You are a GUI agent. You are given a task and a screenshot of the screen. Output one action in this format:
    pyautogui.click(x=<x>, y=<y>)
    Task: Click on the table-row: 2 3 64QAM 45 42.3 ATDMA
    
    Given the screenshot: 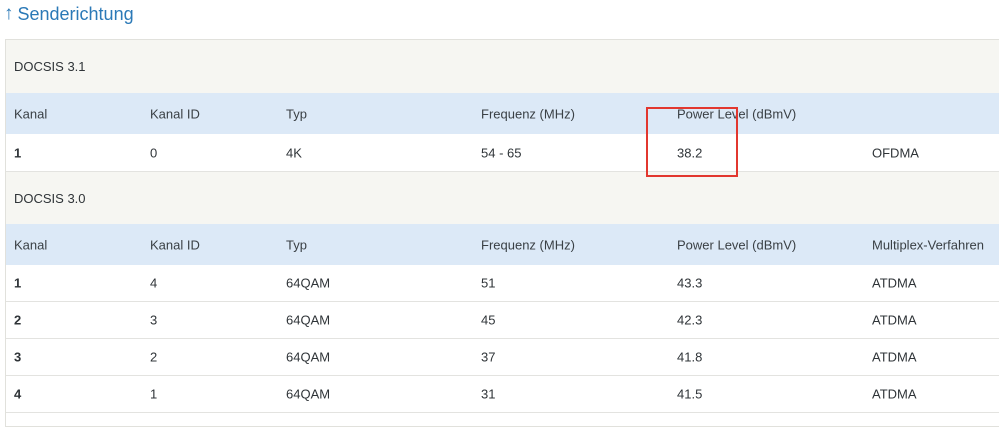 What is the action you would take?
    pyautogui.click(x=502, y=320)
    